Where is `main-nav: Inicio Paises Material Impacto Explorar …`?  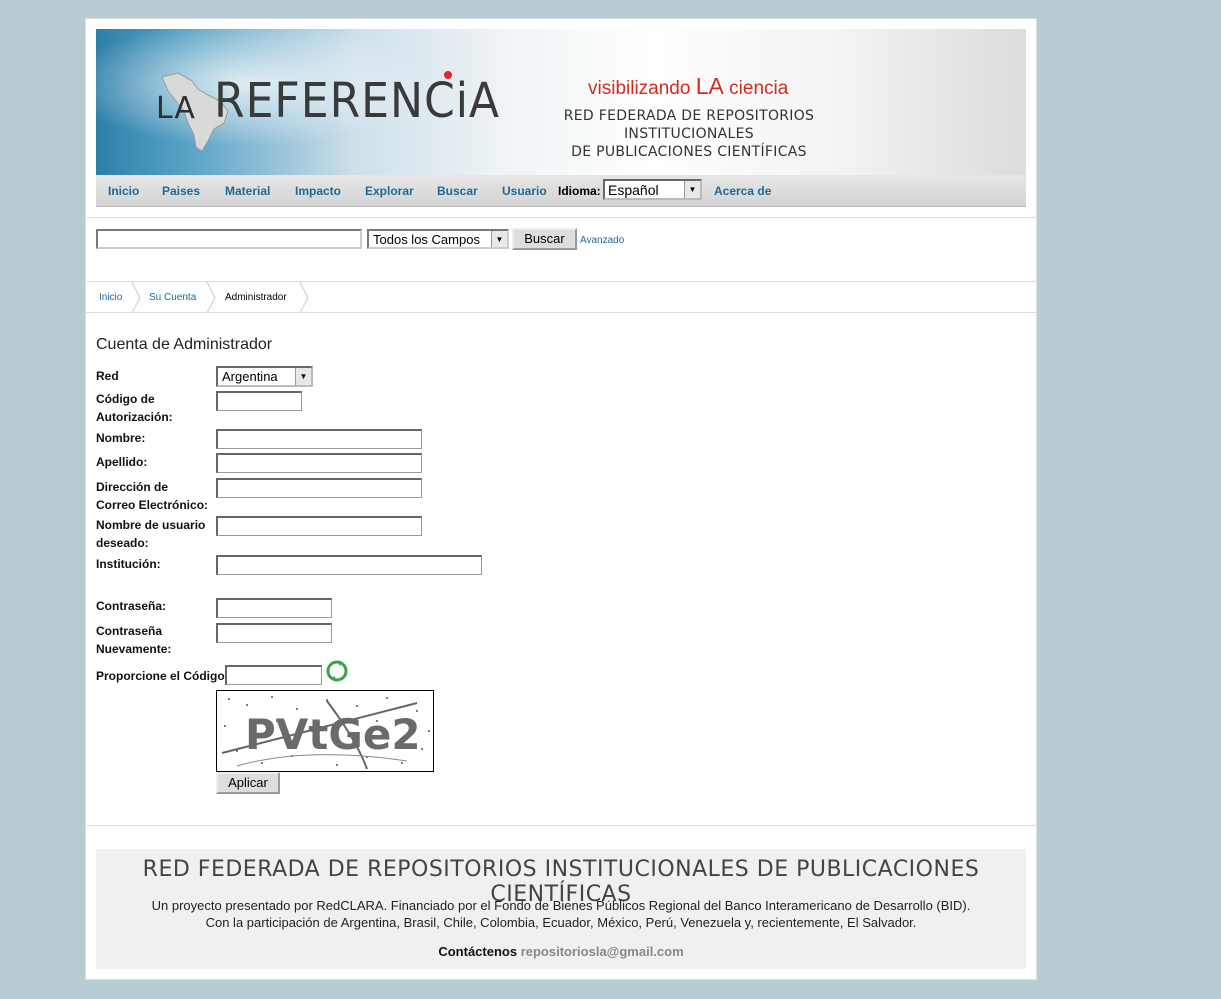
main-nav: Inicio Paises Material Impacto Explorar … is located at coordinates (561, 191).